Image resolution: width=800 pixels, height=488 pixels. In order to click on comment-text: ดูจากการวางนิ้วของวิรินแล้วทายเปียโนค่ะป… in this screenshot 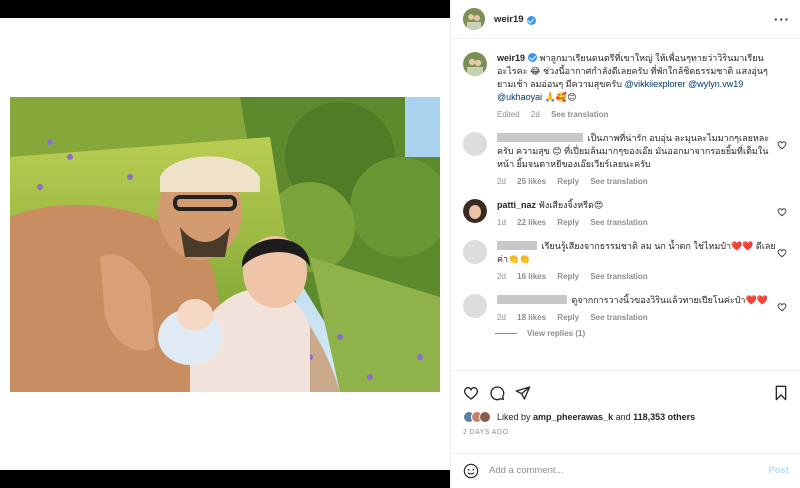, I will do `click(669, 300)`.